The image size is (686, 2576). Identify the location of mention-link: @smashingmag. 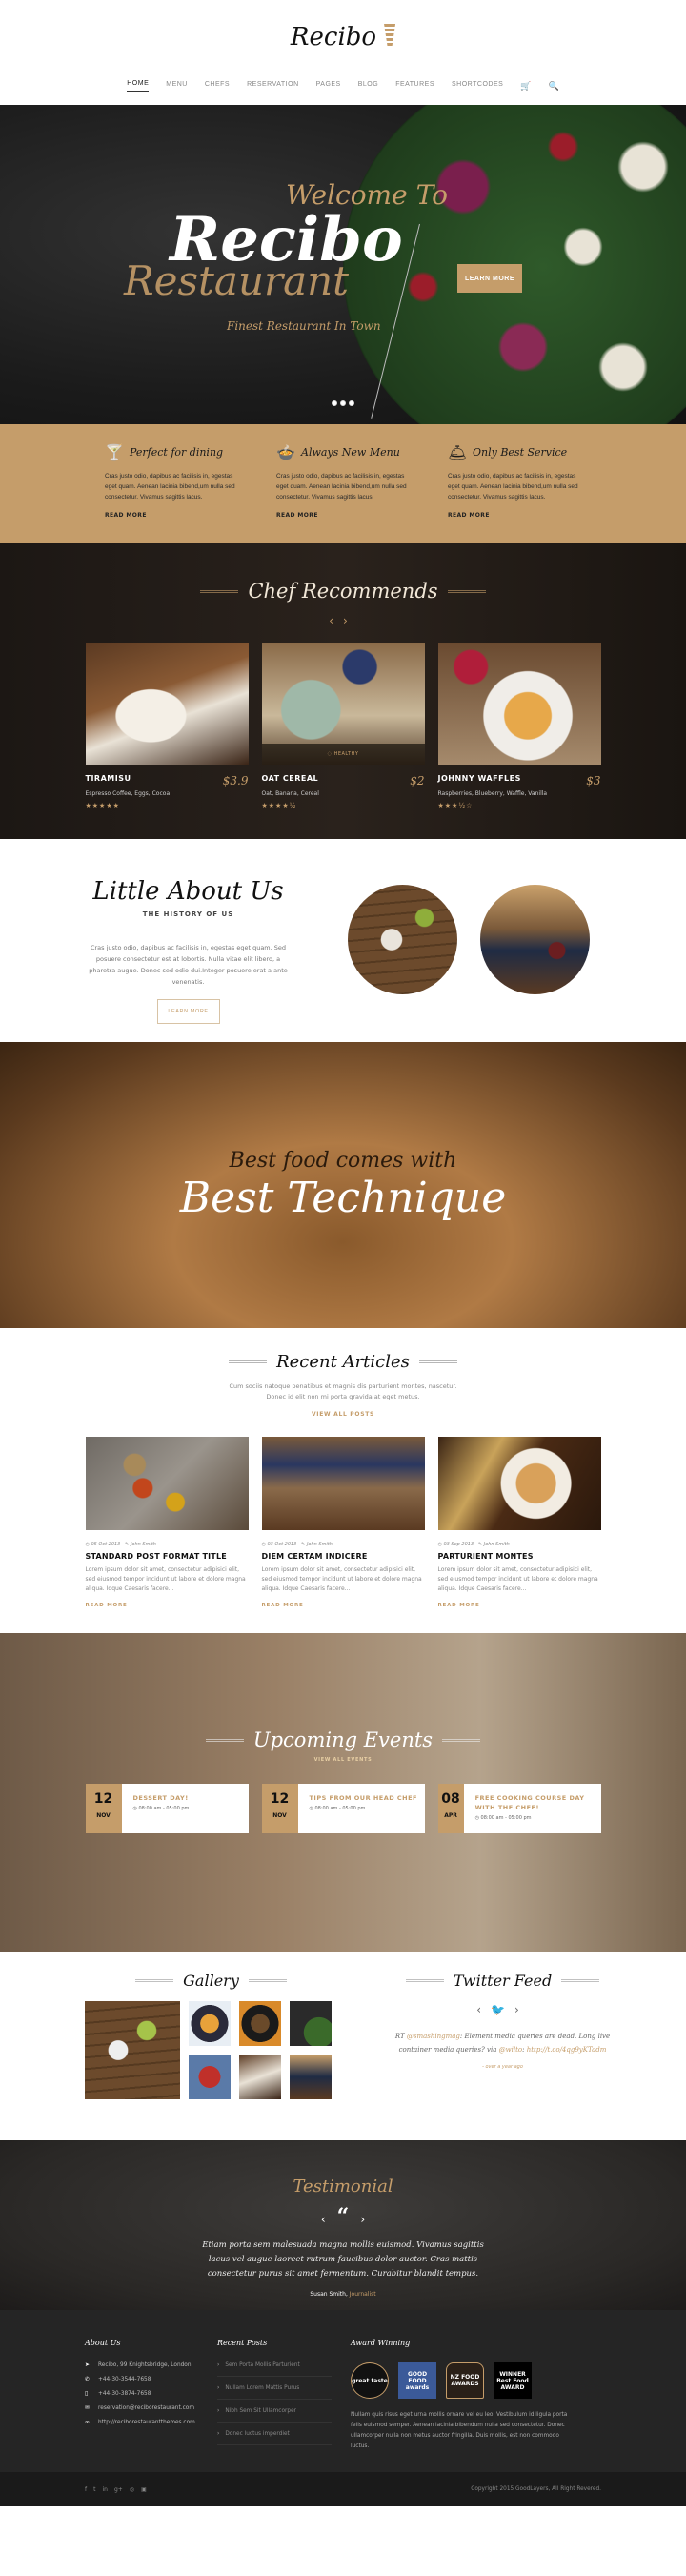
(433, 2036).